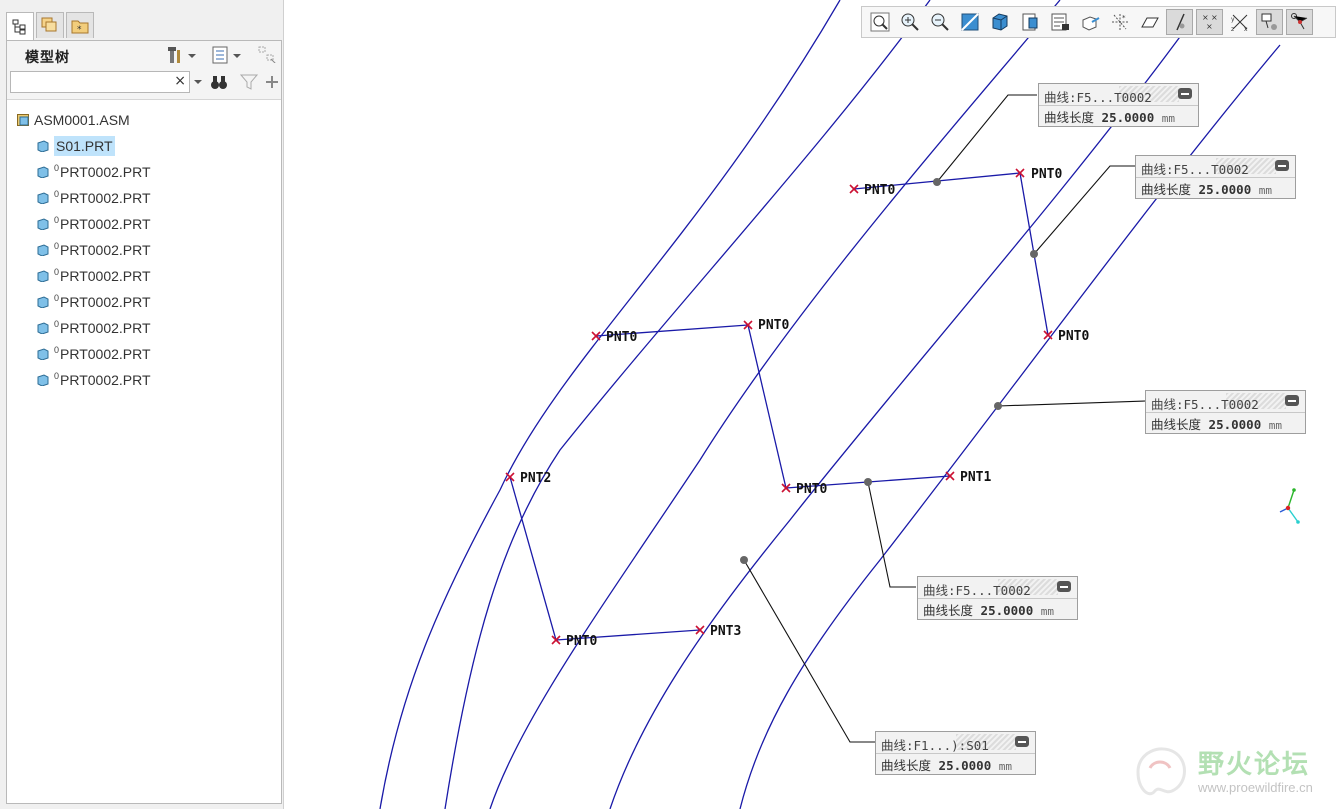 The height and width of the screenshot is (809, 1342). I want to click on saved-views-icon, so click(1029, 22).